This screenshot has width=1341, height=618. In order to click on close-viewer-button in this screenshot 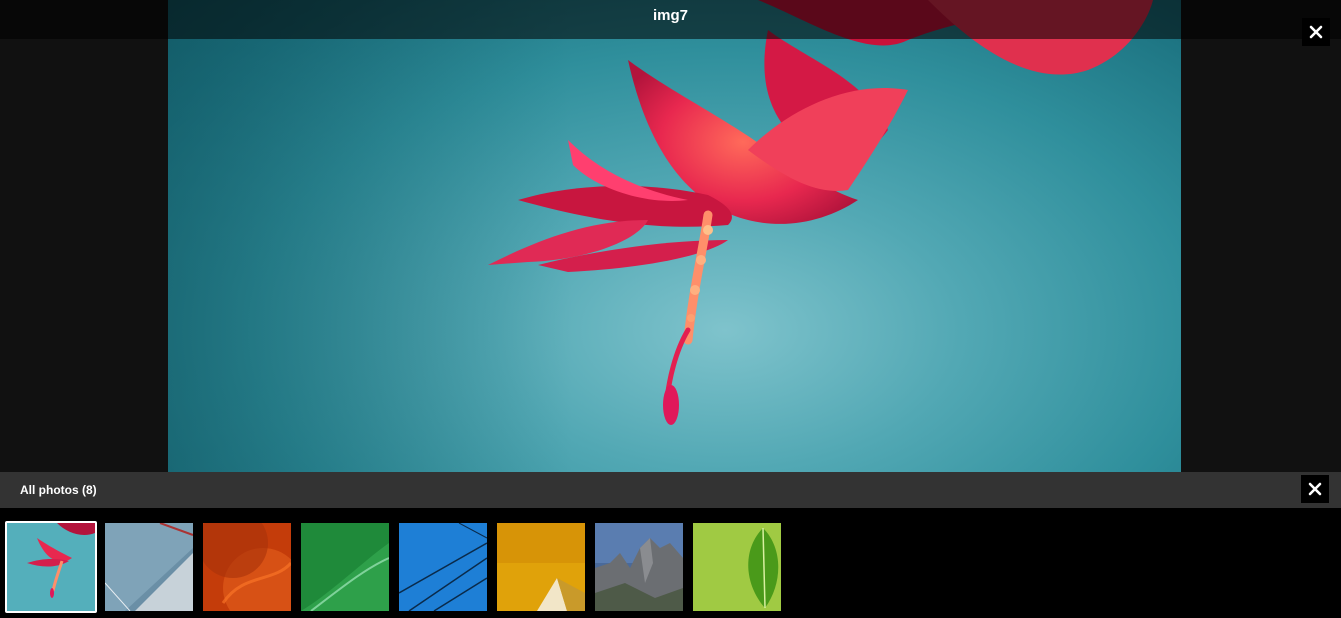, I will do `click(1316, 32)`.